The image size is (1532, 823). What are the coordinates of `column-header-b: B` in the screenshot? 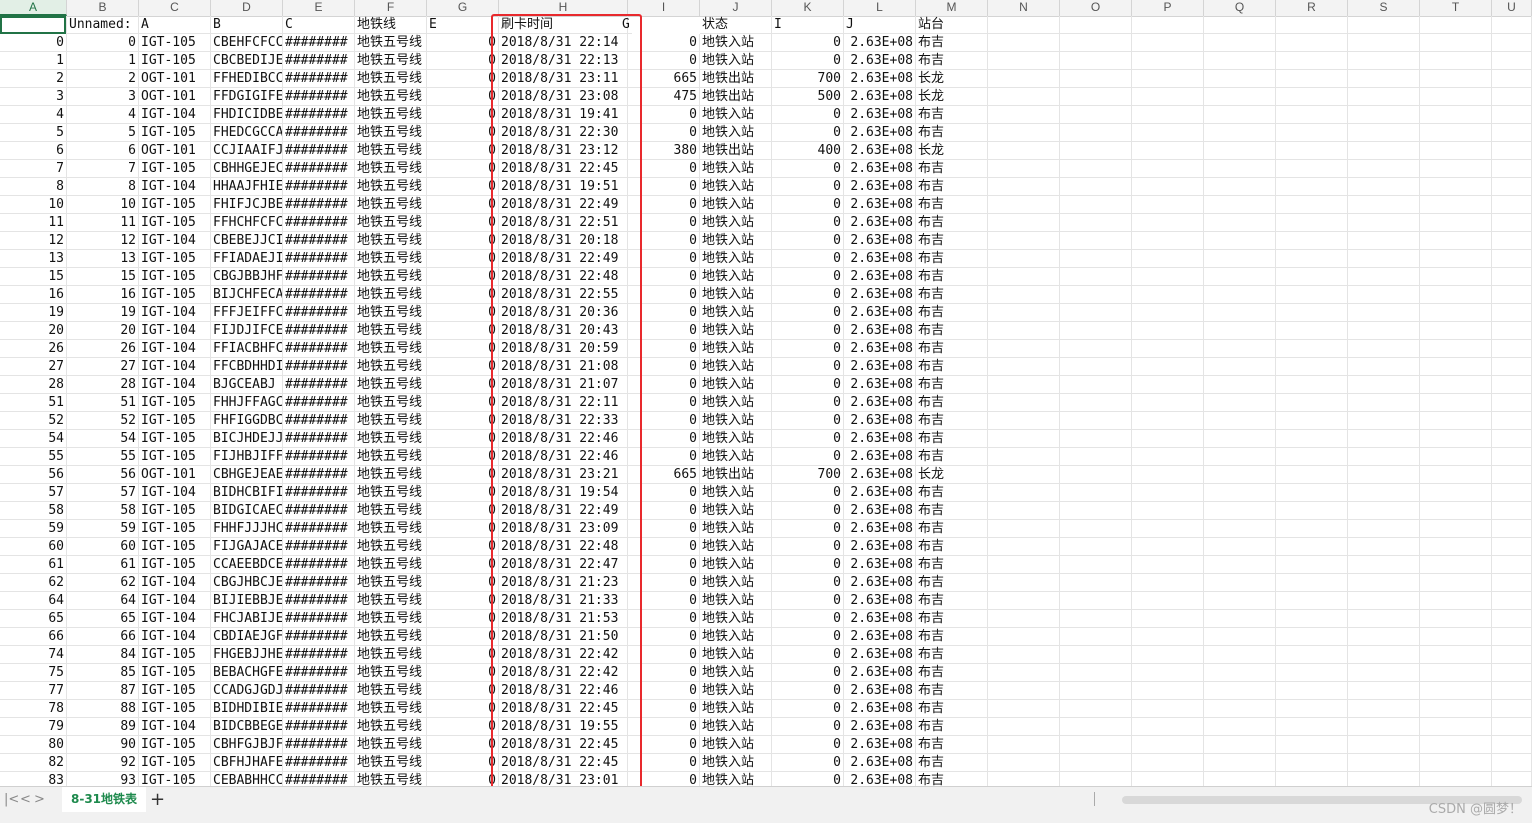 It's located at (103, 8).